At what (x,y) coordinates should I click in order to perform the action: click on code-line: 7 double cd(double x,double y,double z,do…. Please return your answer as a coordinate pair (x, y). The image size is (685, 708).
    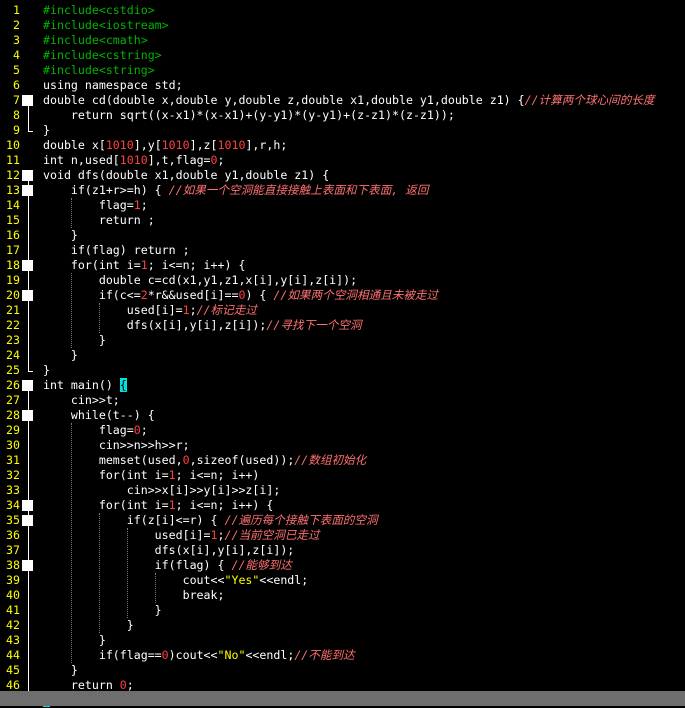
    Looking at the image, I should click on (342, 100).